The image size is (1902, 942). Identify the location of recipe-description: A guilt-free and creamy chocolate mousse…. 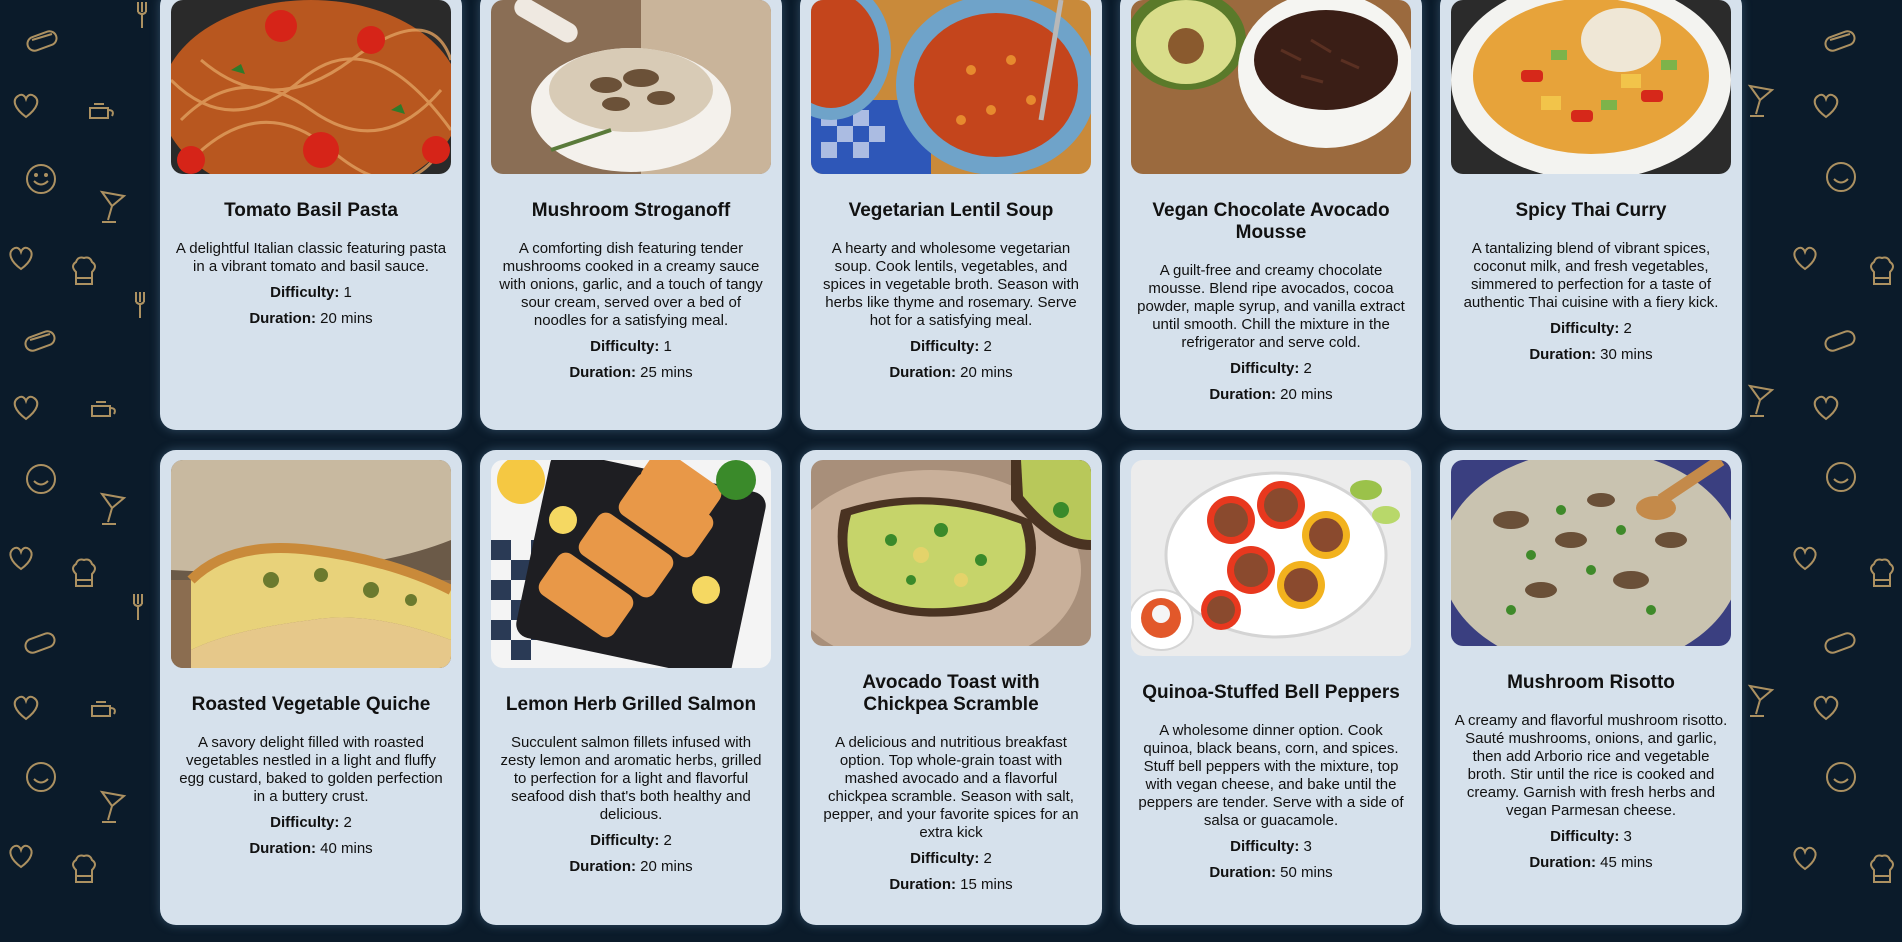
(1271, 306).